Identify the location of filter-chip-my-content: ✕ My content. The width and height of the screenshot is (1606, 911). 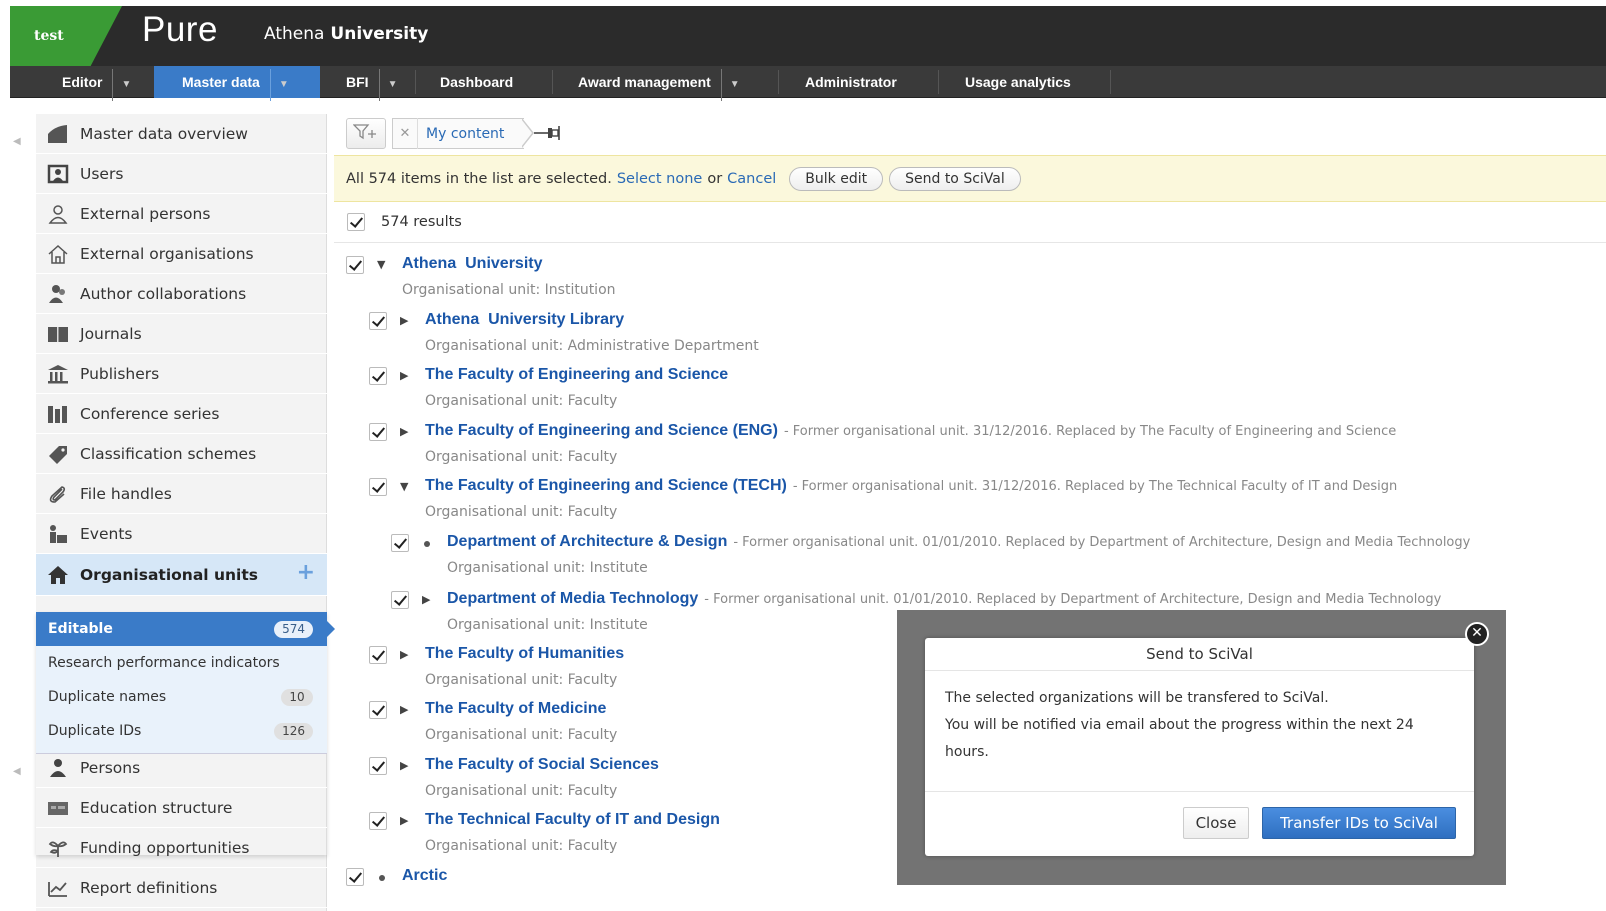
(458, 133).